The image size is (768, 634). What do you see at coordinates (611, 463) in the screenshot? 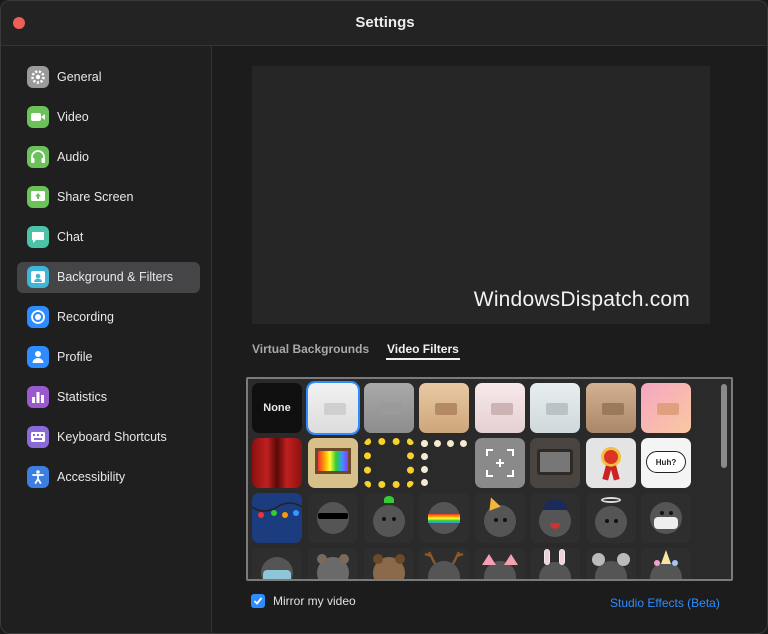
I see `award-ribbon-filter` at bounding box center [611, 463].